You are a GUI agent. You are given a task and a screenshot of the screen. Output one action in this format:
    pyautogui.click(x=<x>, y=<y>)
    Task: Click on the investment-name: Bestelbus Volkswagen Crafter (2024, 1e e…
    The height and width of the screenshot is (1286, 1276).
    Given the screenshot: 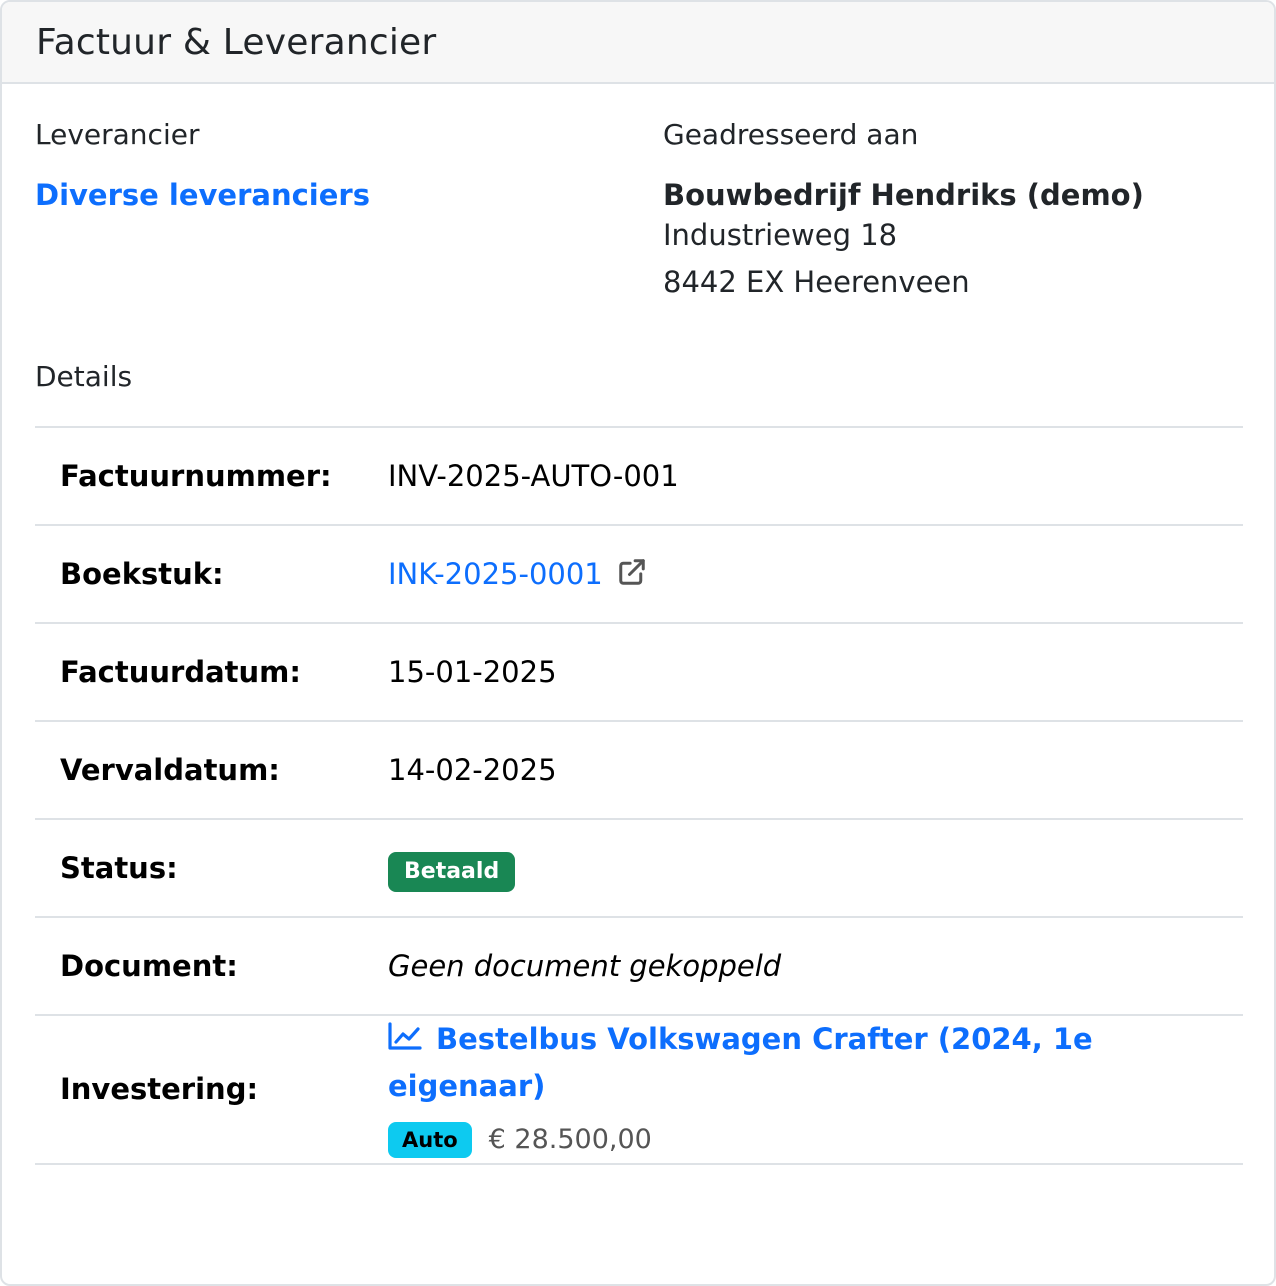 What is the action you would take?
    pyautogui.click(x=740, y=1062)
    